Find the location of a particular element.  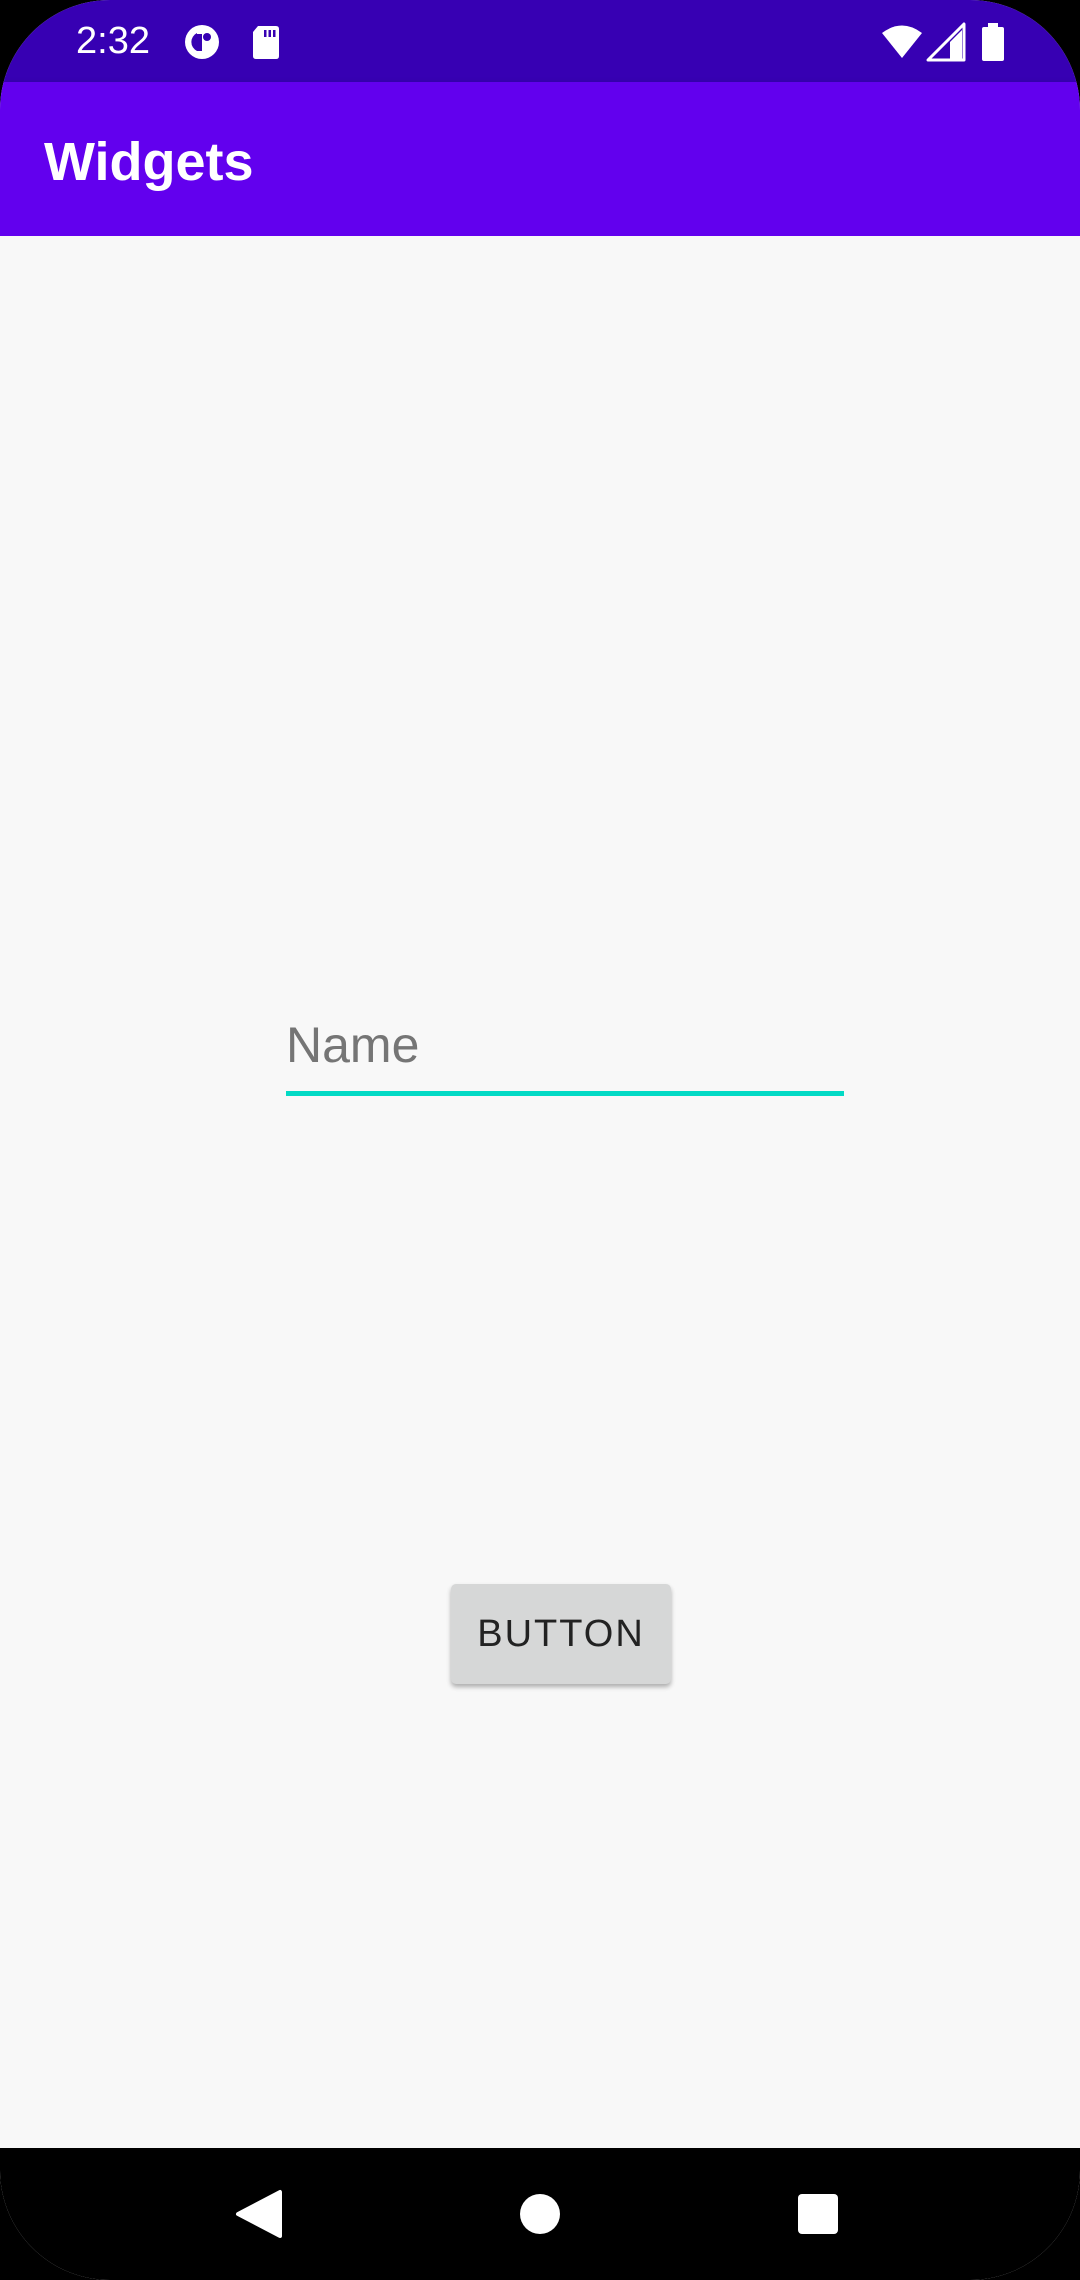

sd-card-icon is located at coordinates (266, 42).